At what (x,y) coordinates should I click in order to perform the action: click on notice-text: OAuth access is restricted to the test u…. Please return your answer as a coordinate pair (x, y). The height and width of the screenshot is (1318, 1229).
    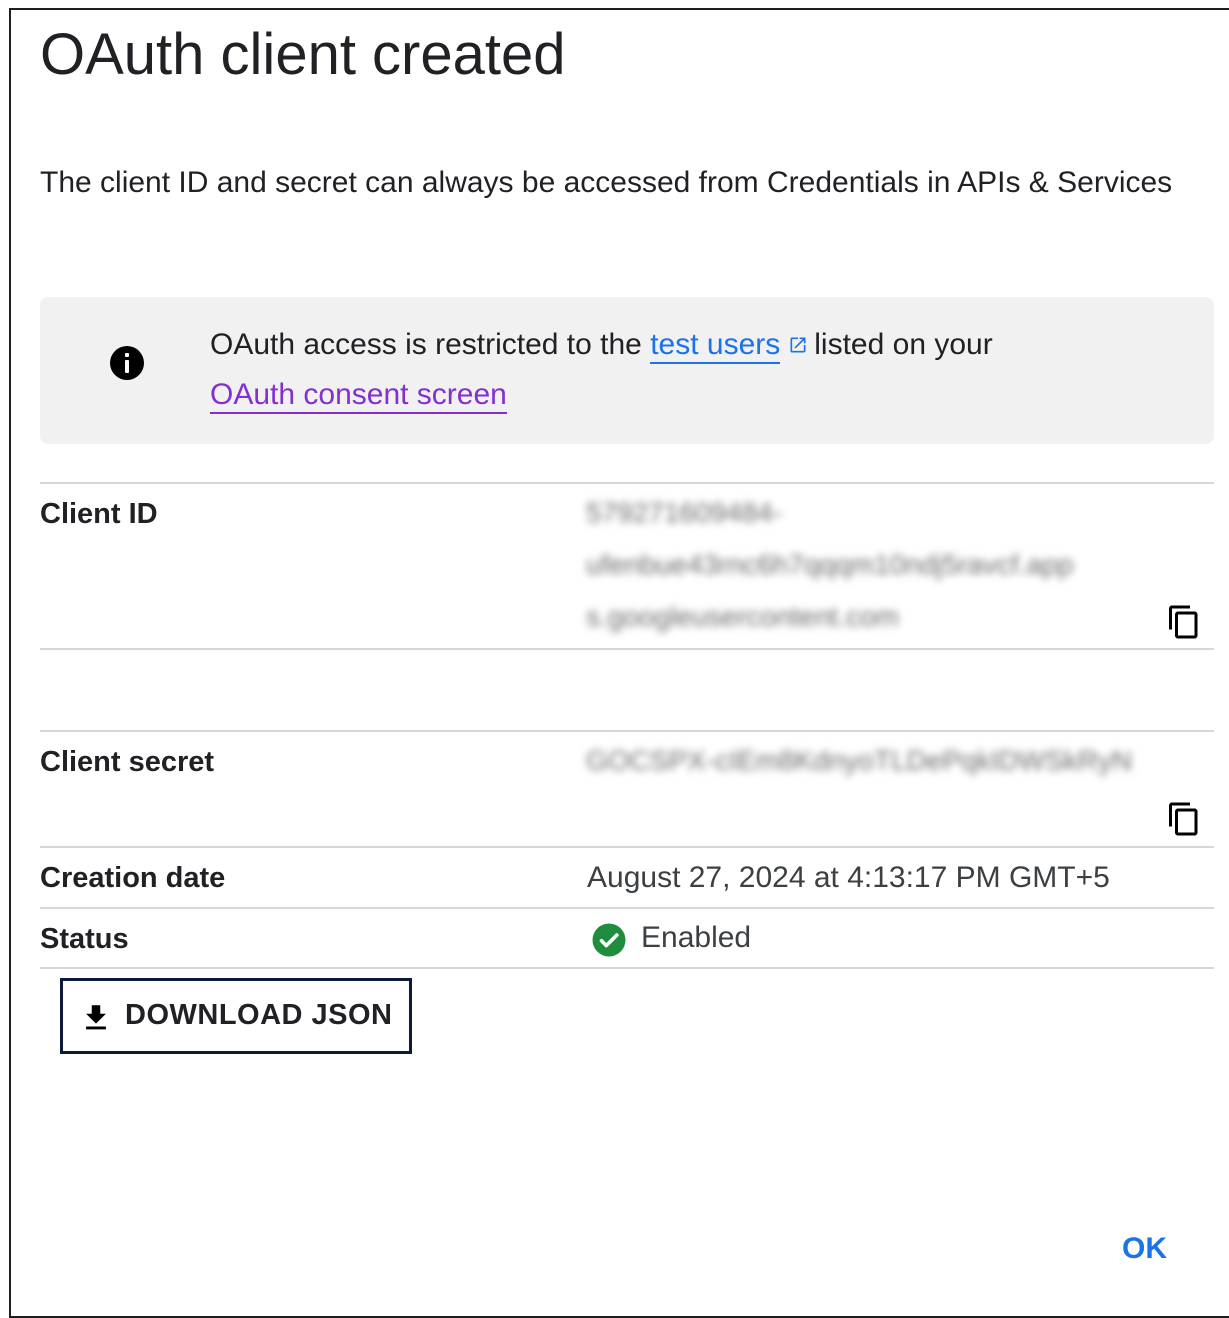
    Looking at the image, I should click on (690, 370).